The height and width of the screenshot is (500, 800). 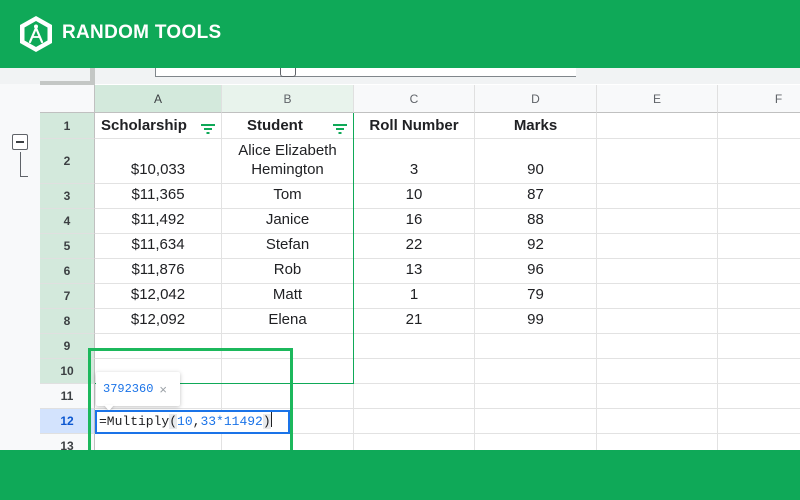 What do you see at coordinates (67, 321) in the screenshot?
I see `row-header-8: 8` at bounding box center [67, 321].